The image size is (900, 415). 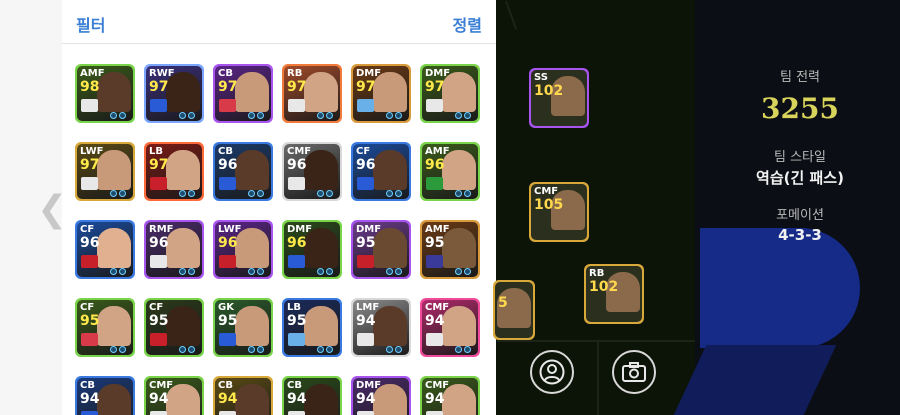 I want to click on player-card: CMF 96, so click(x=312, y=171).